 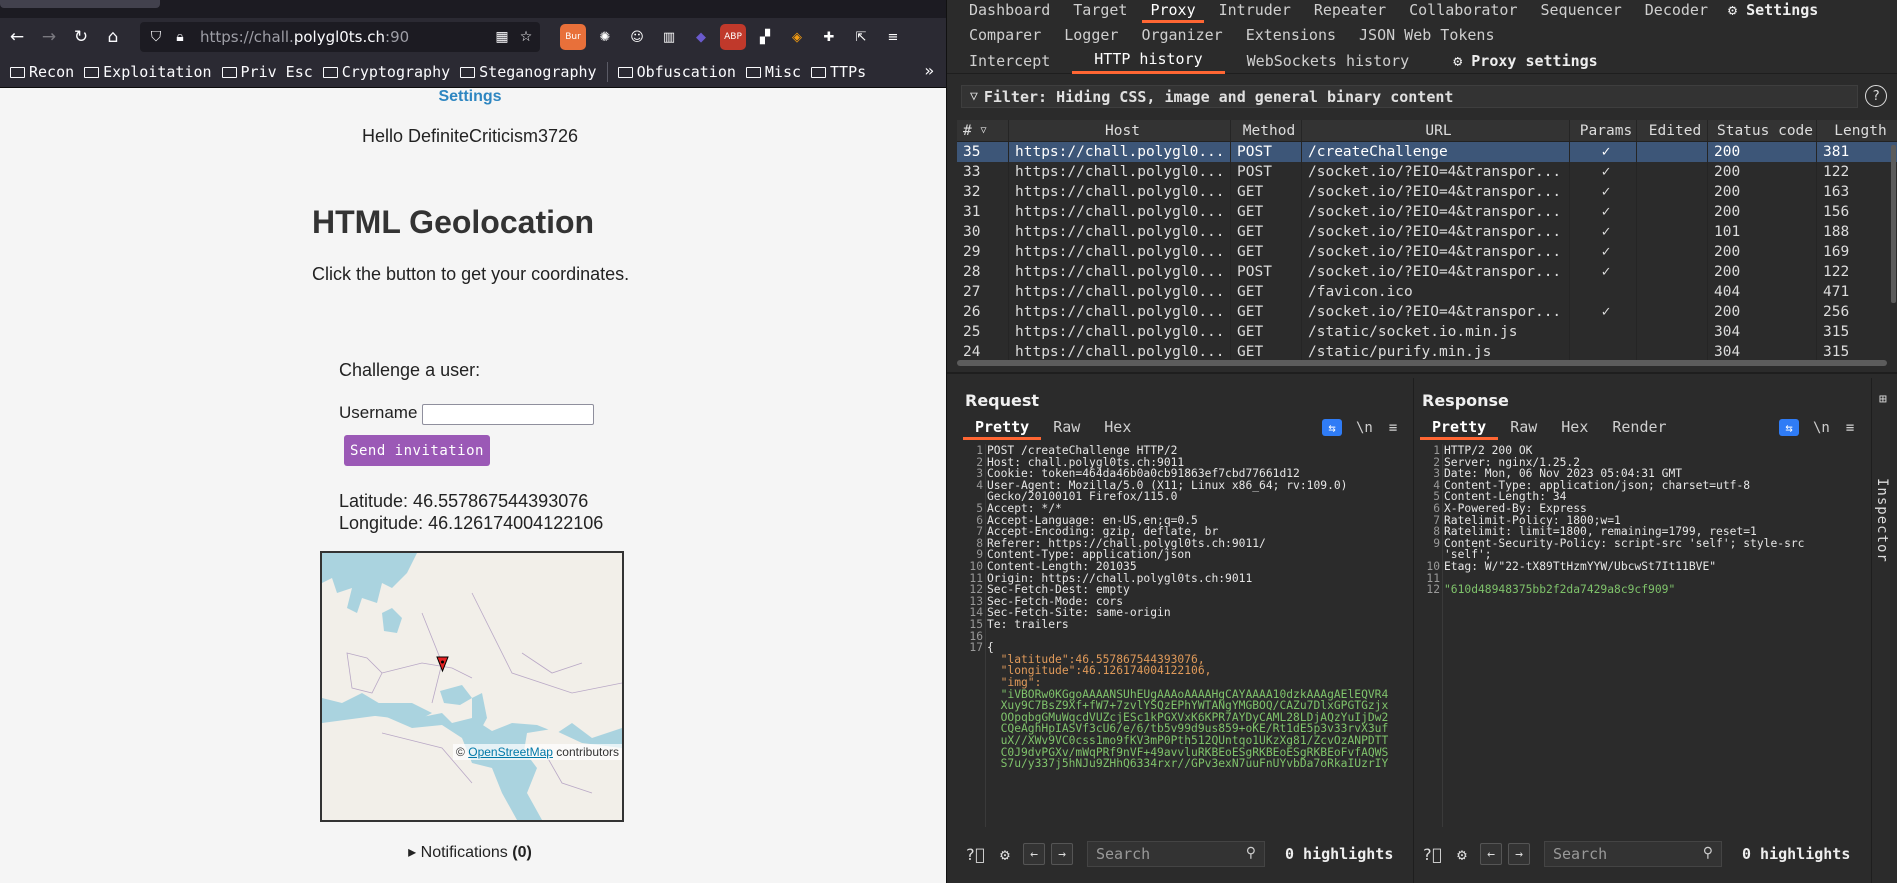 I want to click on settings-link: Settings, so click(x=470, y=97).